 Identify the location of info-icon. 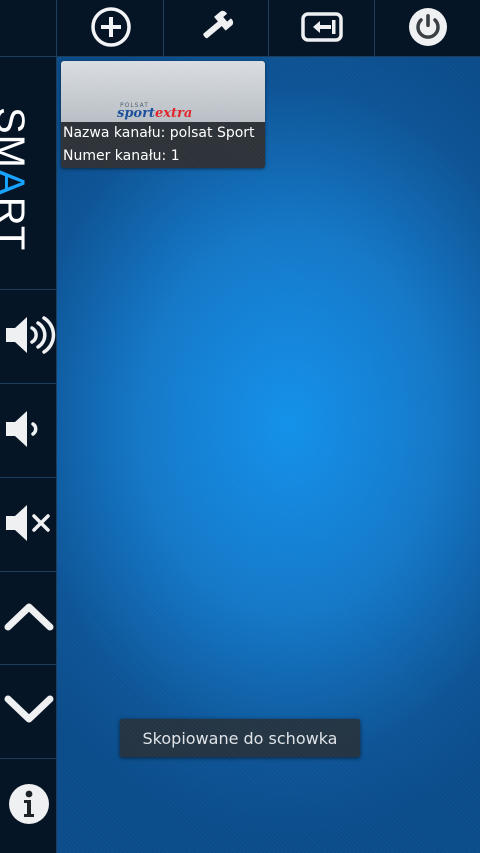
(29, 806).